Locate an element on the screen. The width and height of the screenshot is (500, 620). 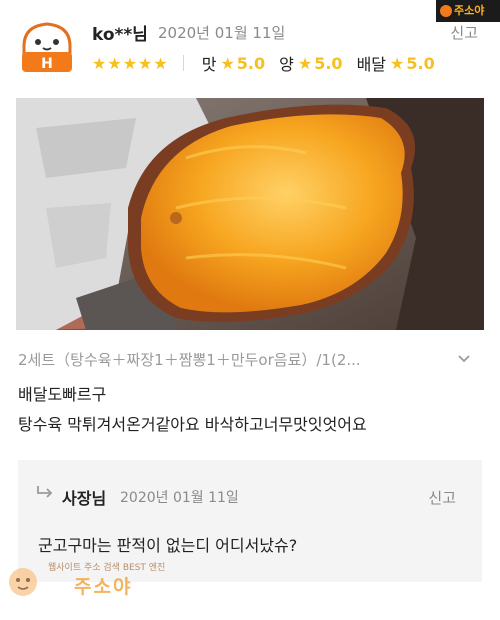
rating-quantity: 양 ★ 5.0 is located at coordinates (310, 63).